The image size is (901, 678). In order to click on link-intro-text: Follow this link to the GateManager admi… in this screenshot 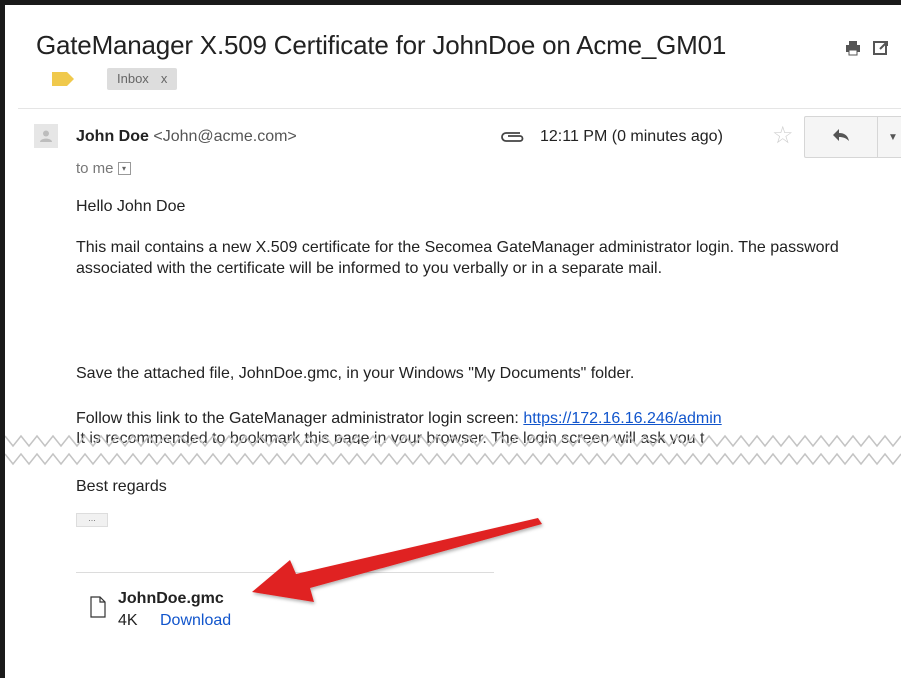, I will do `click(300, 418)`.